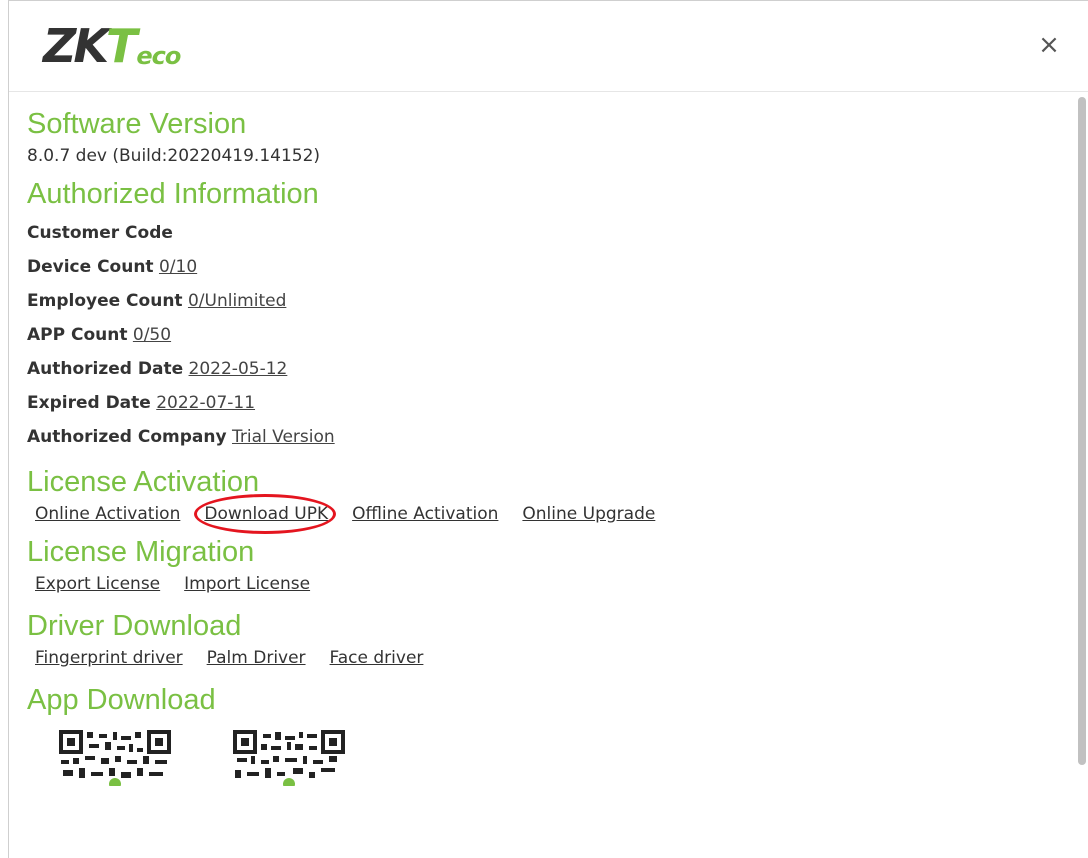 The width and height of the screenshot is (1088, 858). I want to click on software-version-value: 8.0.7 dev (Build:20220419.14152), so click(174, 156).